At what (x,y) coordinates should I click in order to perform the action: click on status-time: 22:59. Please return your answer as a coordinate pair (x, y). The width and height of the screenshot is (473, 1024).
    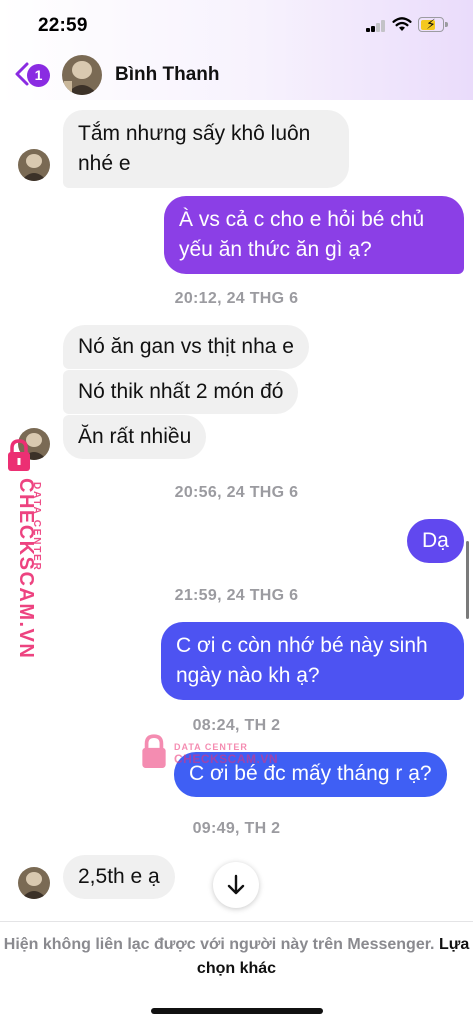
    Looking at the image, I should click on (63, 25).